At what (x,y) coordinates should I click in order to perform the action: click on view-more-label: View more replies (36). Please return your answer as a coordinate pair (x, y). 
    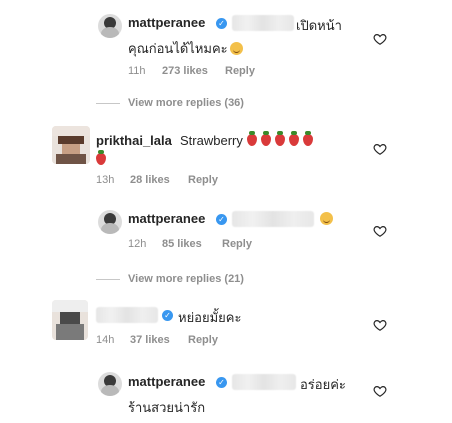
    Looking at the image, I should click on (186, 103).